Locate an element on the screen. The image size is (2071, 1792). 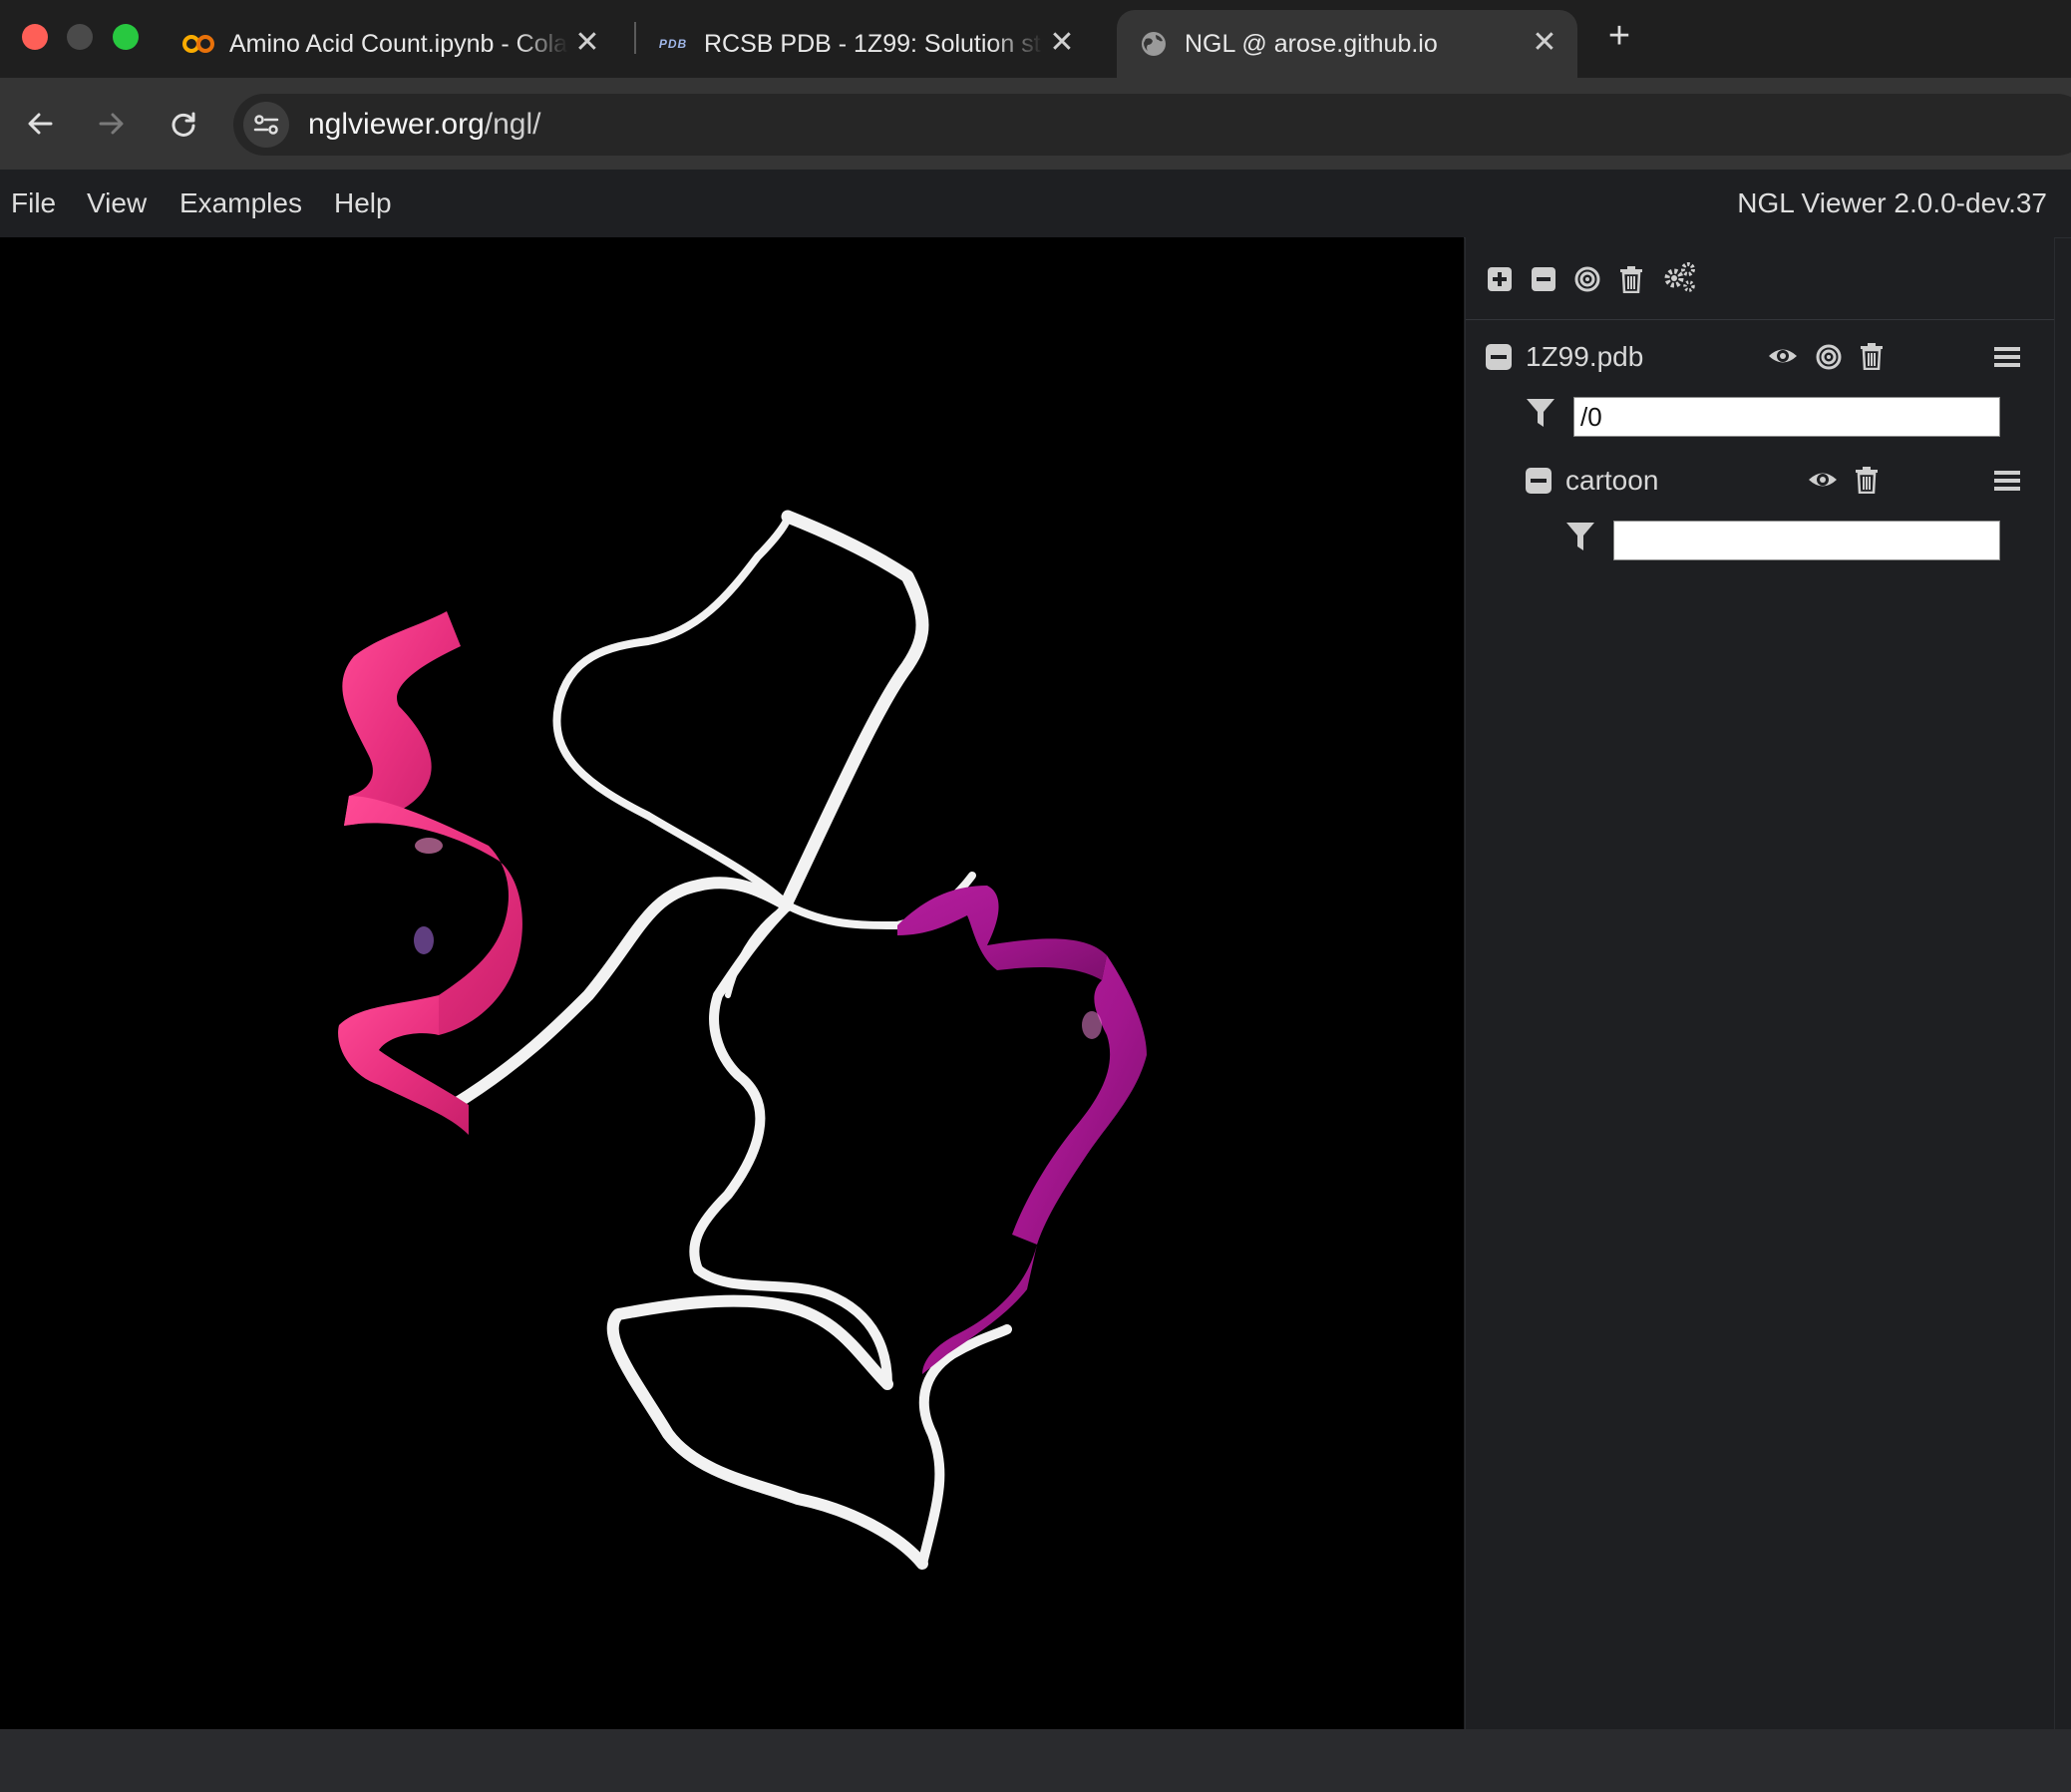
browser-tab-ngl: NGL @ arose.github.io ✕ is located at coordinates (1347, 44).